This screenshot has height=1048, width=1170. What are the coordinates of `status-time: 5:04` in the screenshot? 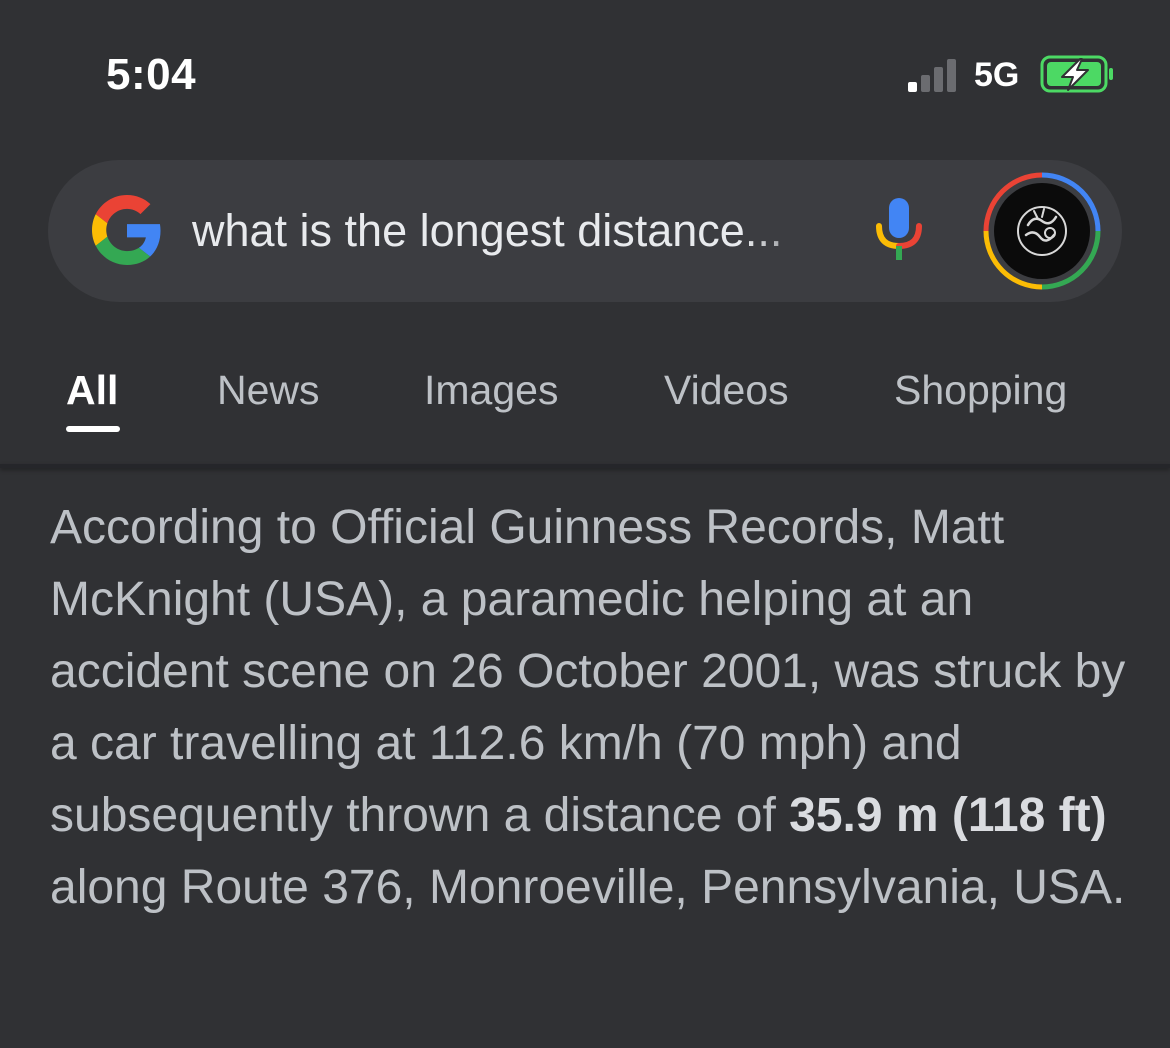 It's located at (151, 74).